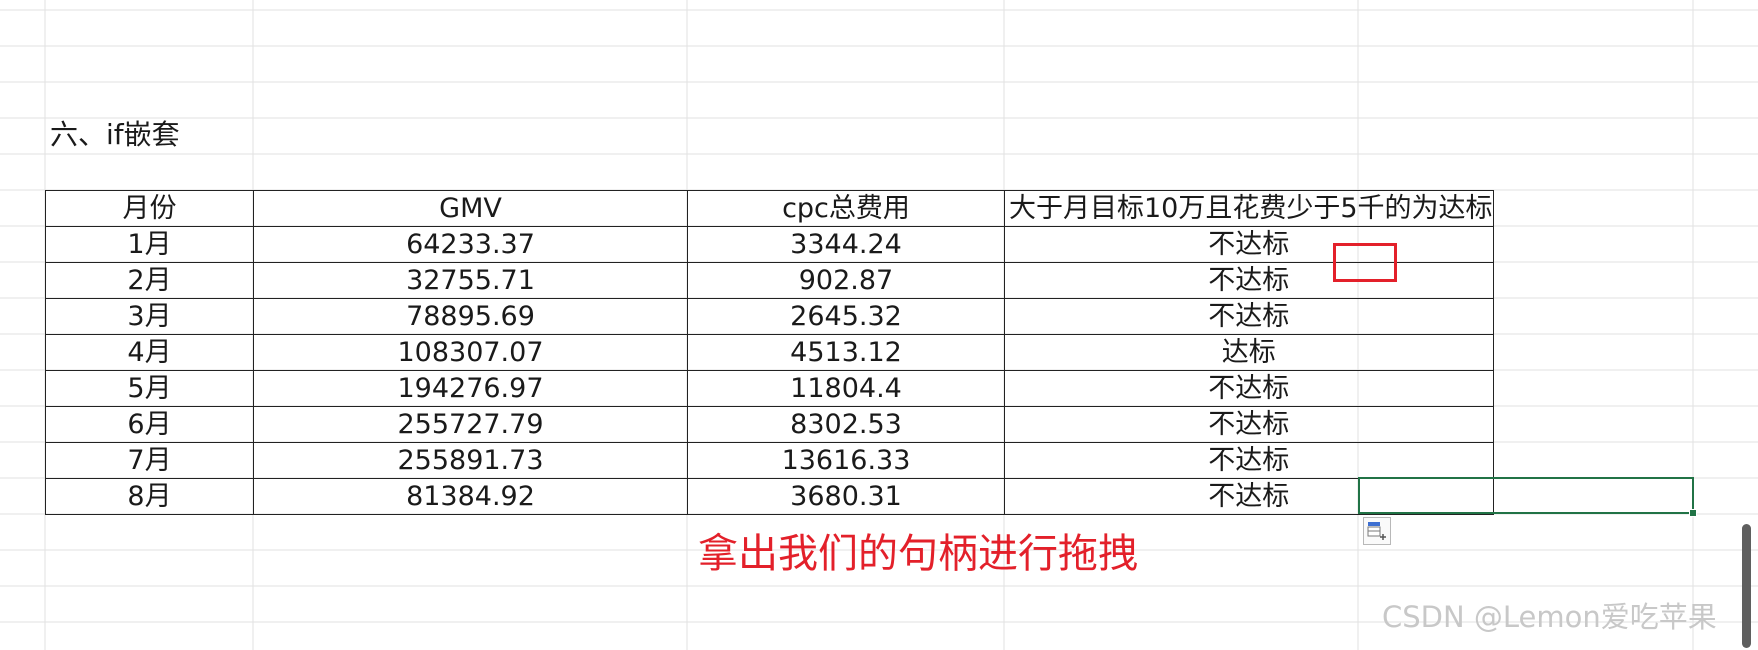 This screenshot has width=1758, height=650. What do you see at coordinates (470, 316) in the screenshot?
I see `cell-gmv: 78895.69` at bounding box center [470, 316].